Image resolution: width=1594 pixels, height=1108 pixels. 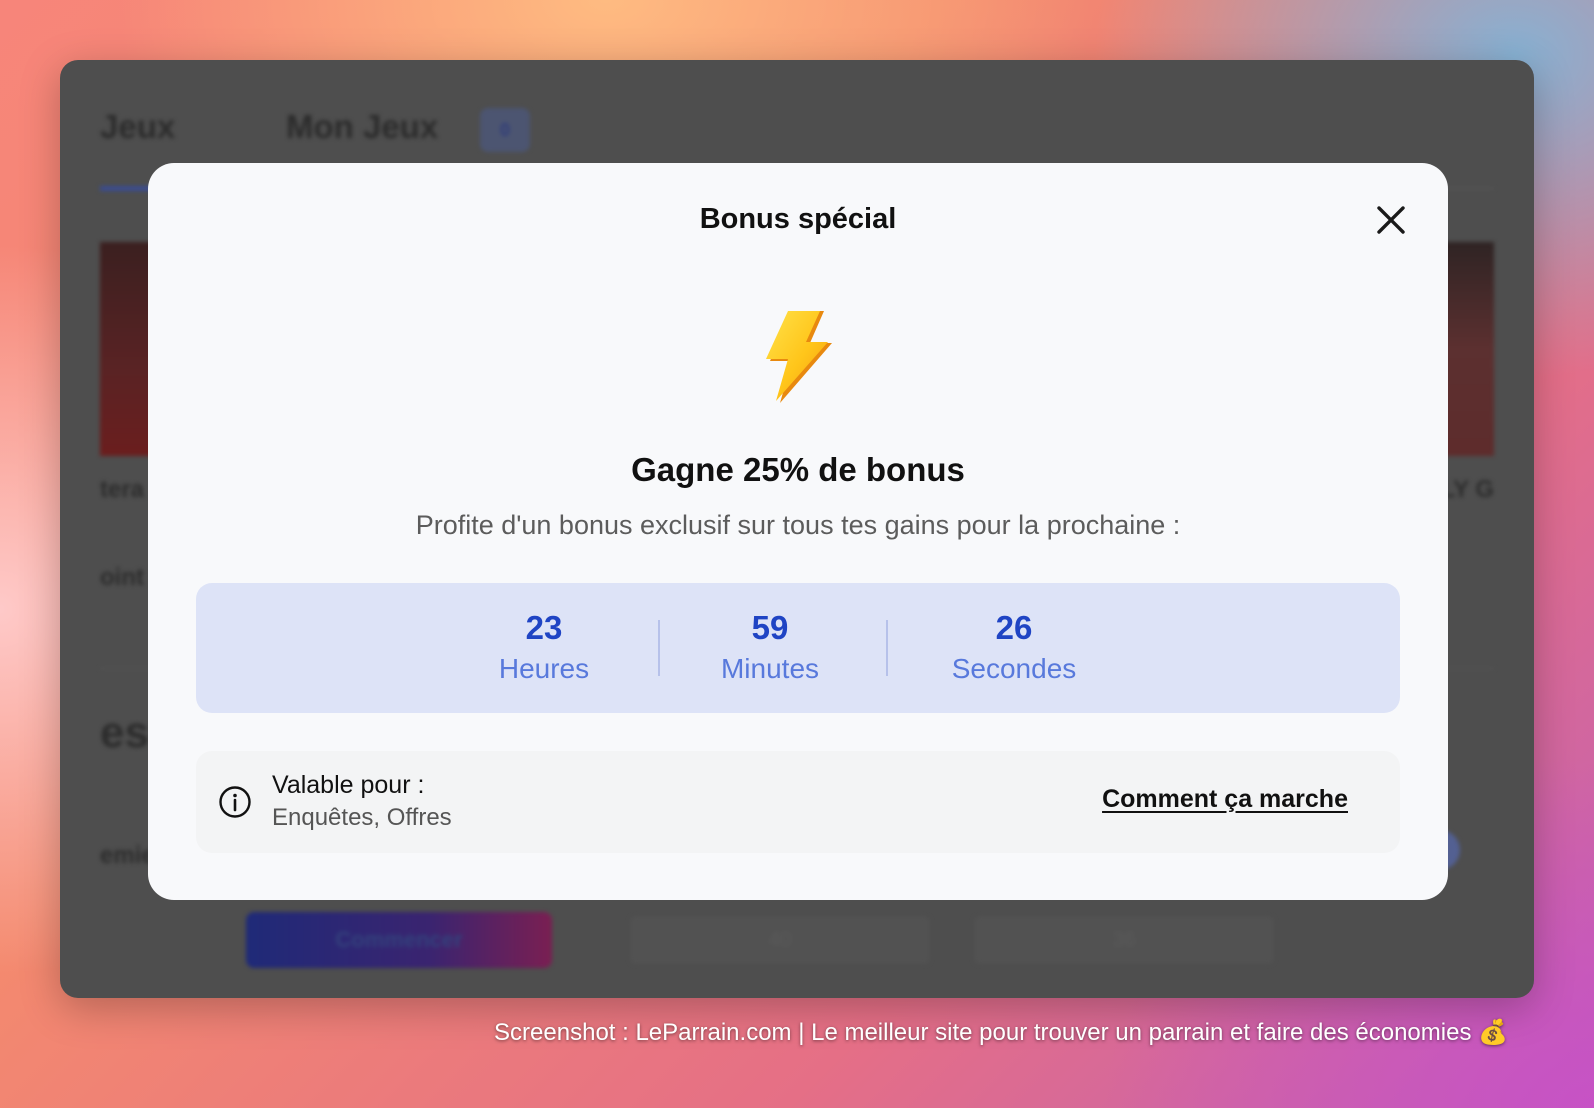 I want to click on minutes-value: 59, so click(x=770, y=627).